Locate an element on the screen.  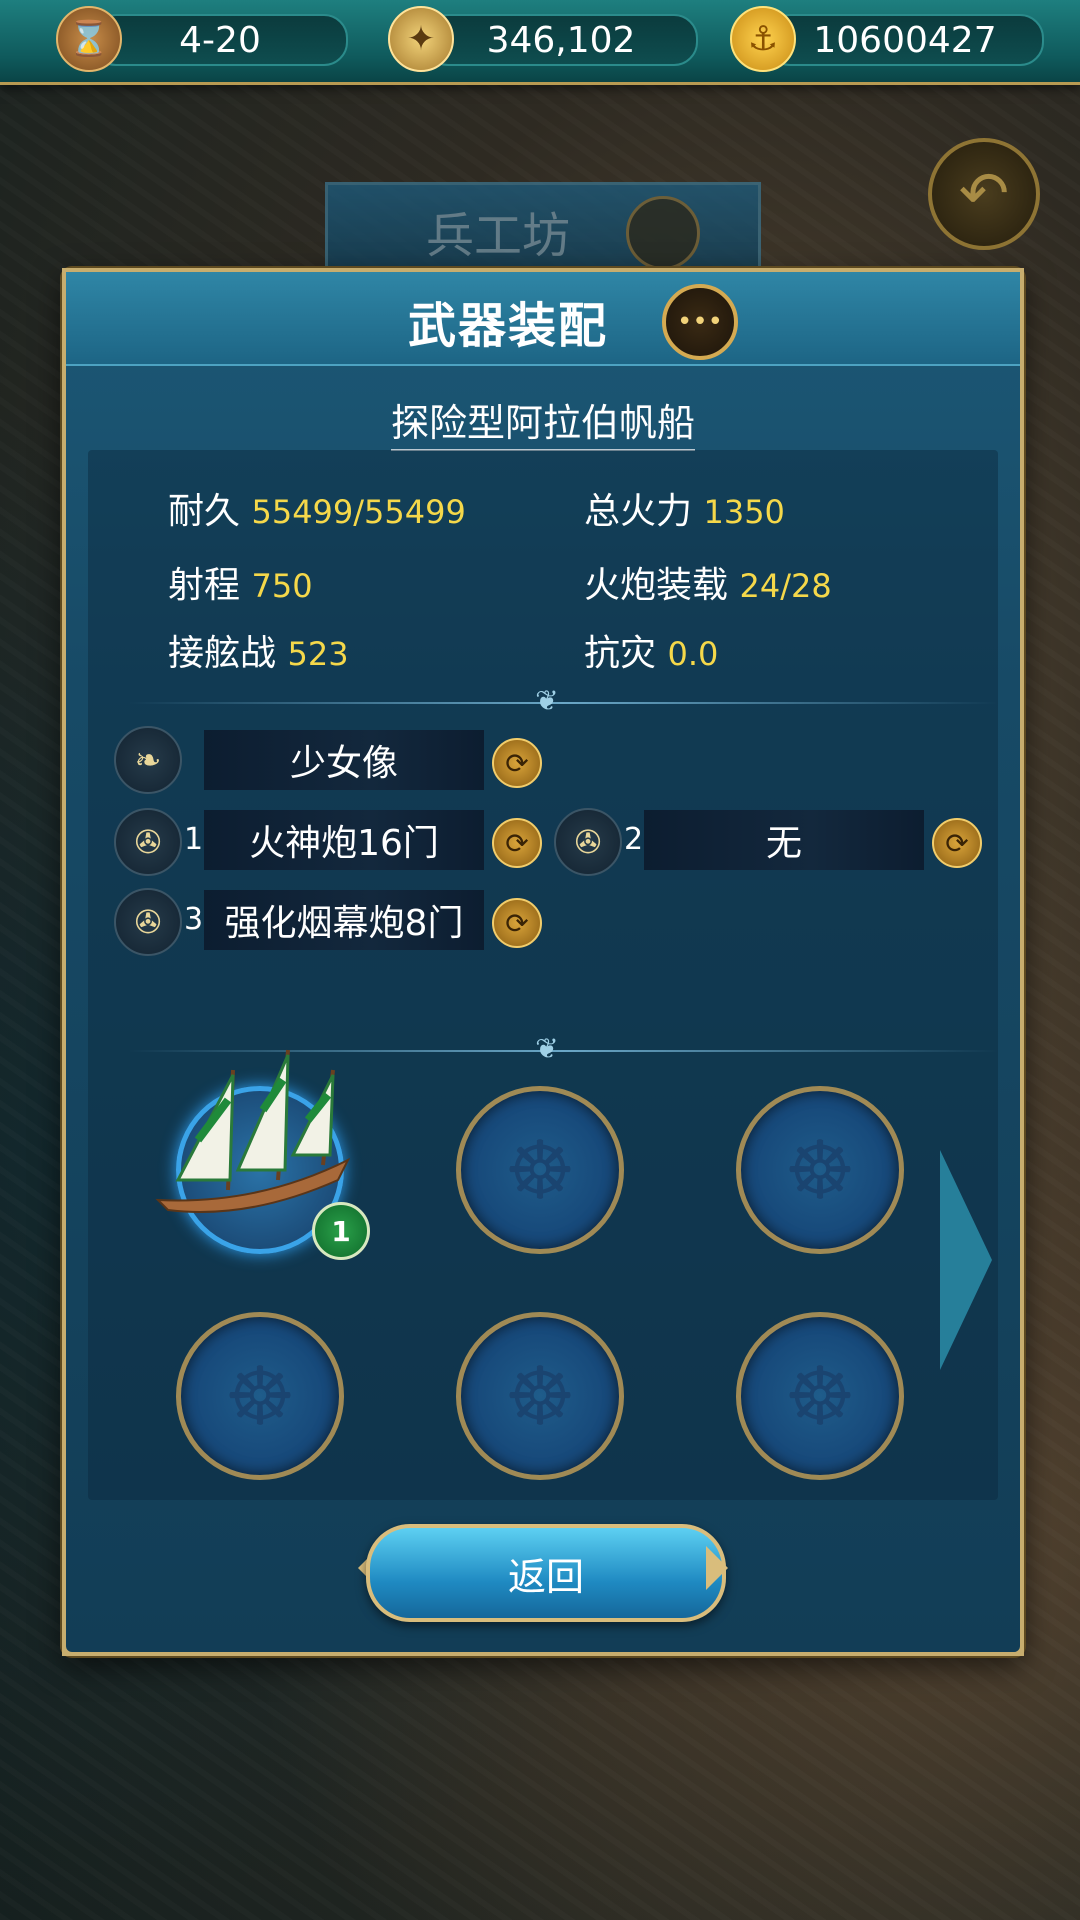
cannon-slot-1: 火神炮16门 is located at coordinates (344, 840).